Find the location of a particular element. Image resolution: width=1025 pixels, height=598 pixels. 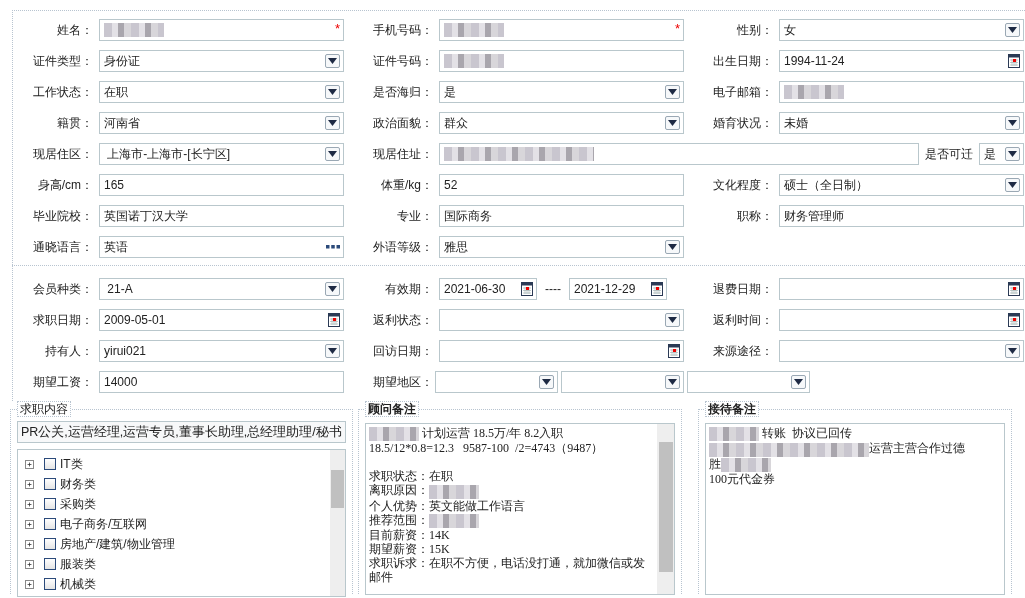

date-field: 2009-05-01 is located at coordinates (221, 320).